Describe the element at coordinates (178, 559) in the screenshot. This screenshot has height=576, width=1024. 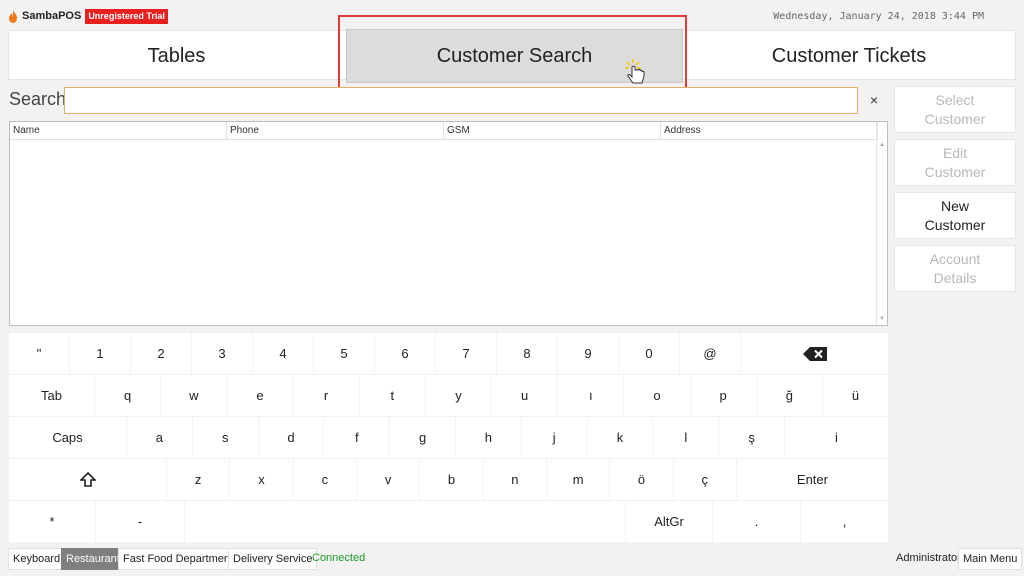
I see `fast-food-department-button: Fast Food Department` at that location.